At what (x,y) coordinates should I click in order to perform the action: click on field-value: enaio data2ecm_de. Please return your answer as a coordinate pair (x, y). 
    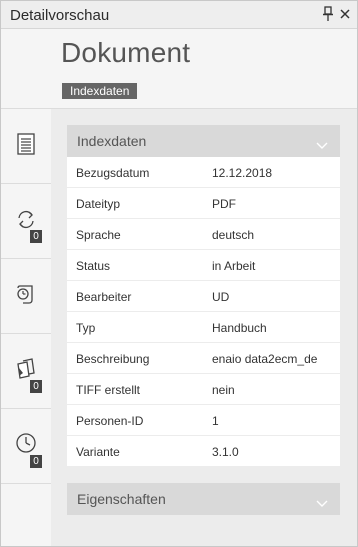
    Looking at the image, I should click on (265, 359).